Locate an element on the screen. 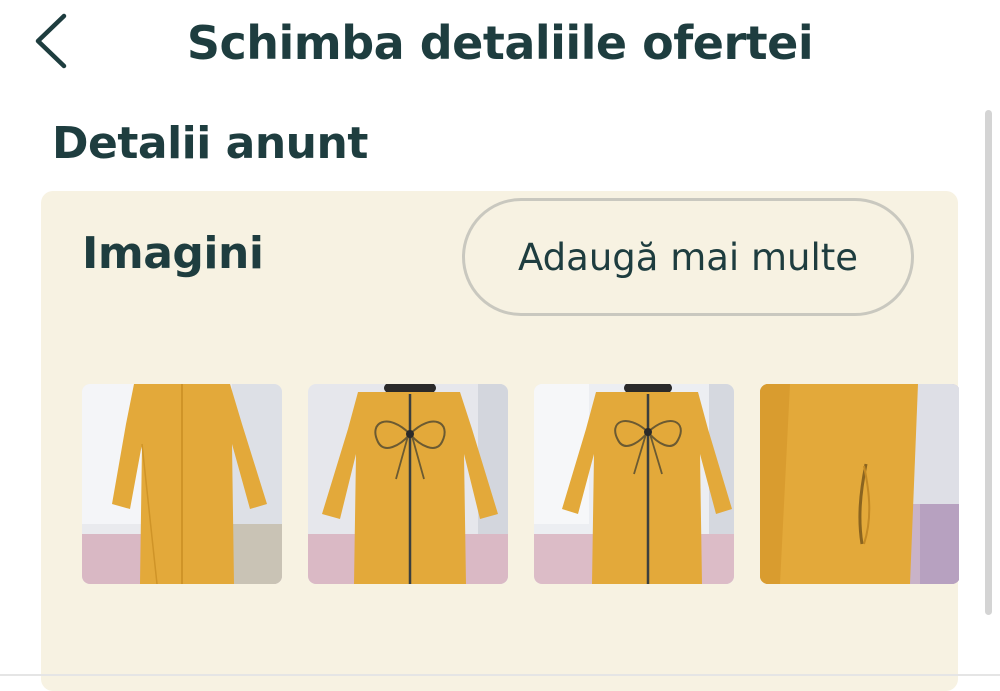 This screenshot has width=1000, height=691. page-title: Schimba detaliile ofertei is located at coordinates (500, 43).